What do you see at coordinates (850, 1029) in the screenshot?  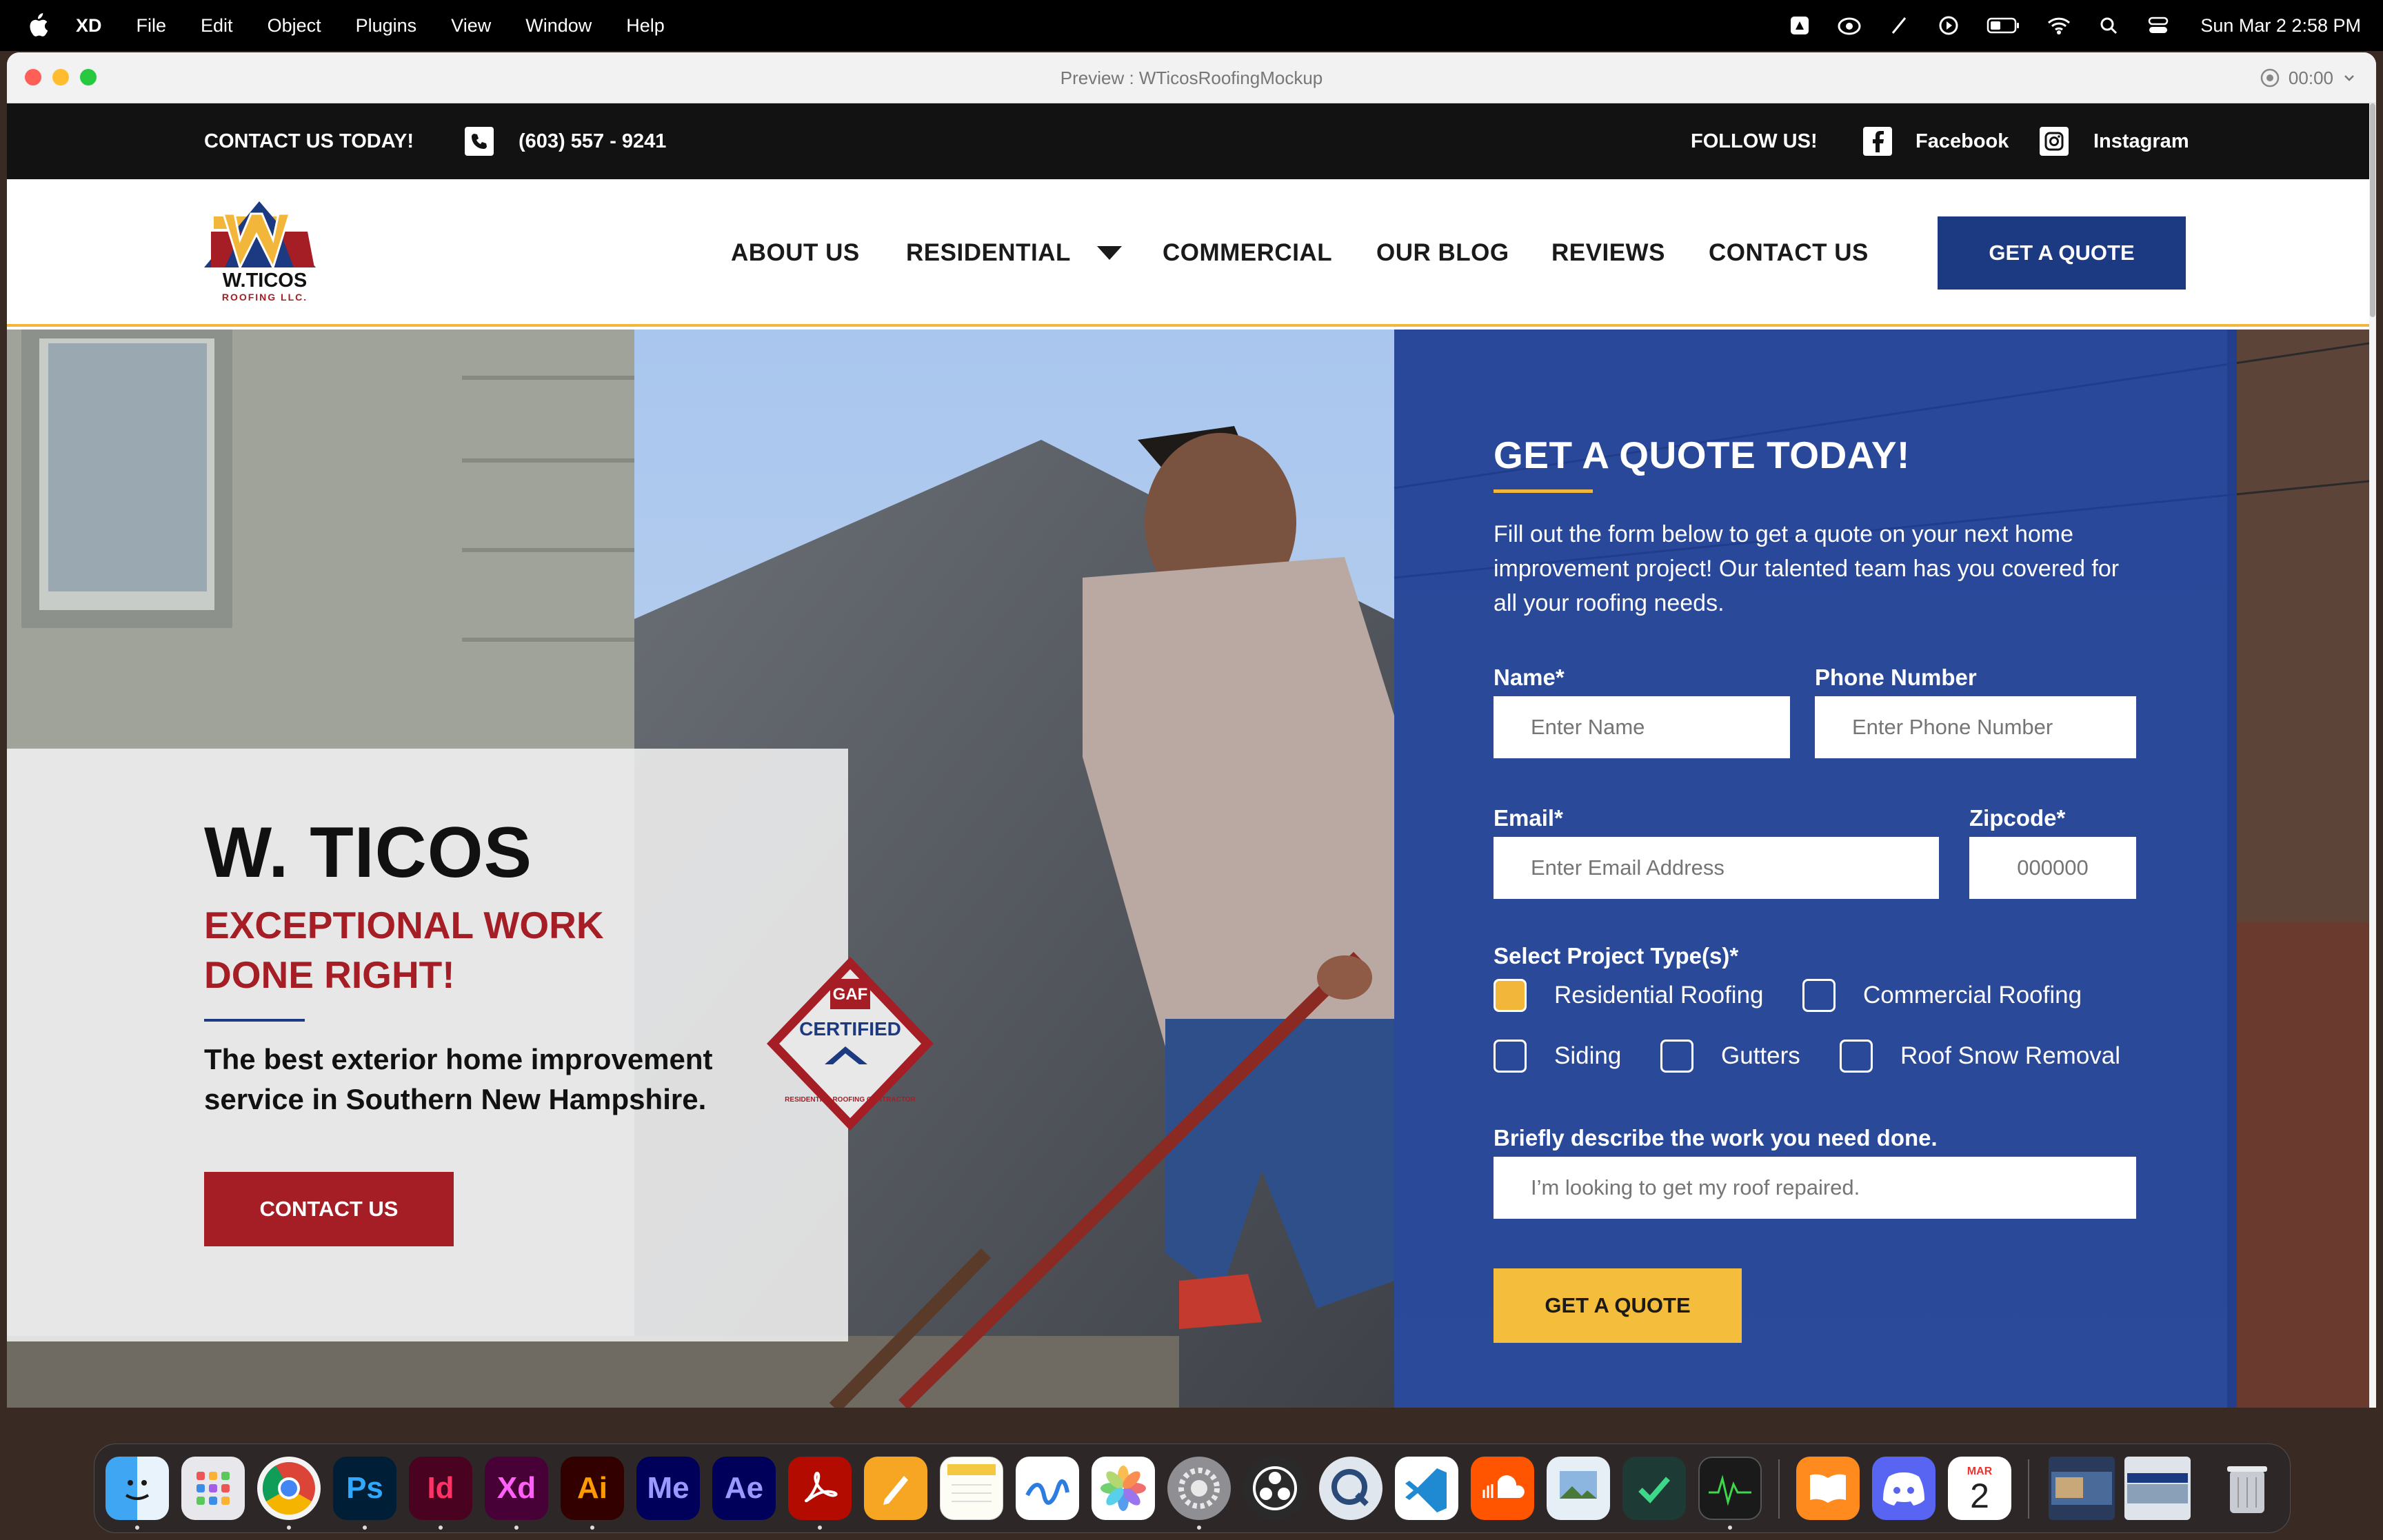 I see `certified-text: CERTIFIED` at bounding box center [850, 1029].